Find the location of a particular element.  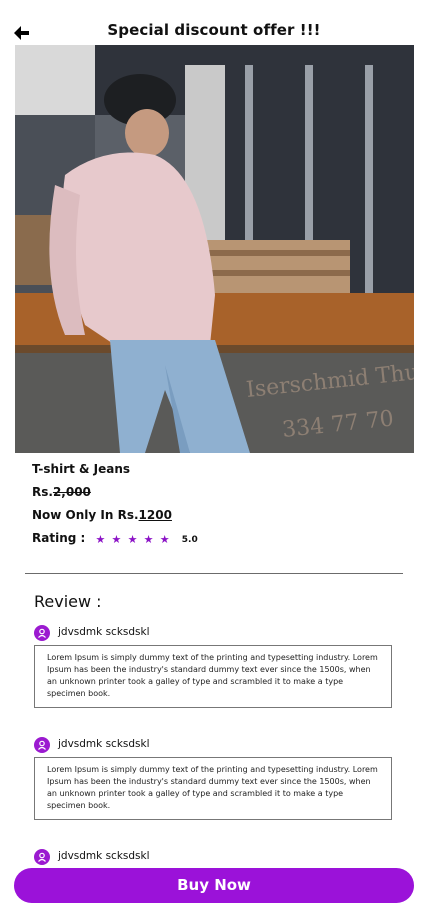

page-title: Special discount offer !!! is located at coordinates (214, 30).